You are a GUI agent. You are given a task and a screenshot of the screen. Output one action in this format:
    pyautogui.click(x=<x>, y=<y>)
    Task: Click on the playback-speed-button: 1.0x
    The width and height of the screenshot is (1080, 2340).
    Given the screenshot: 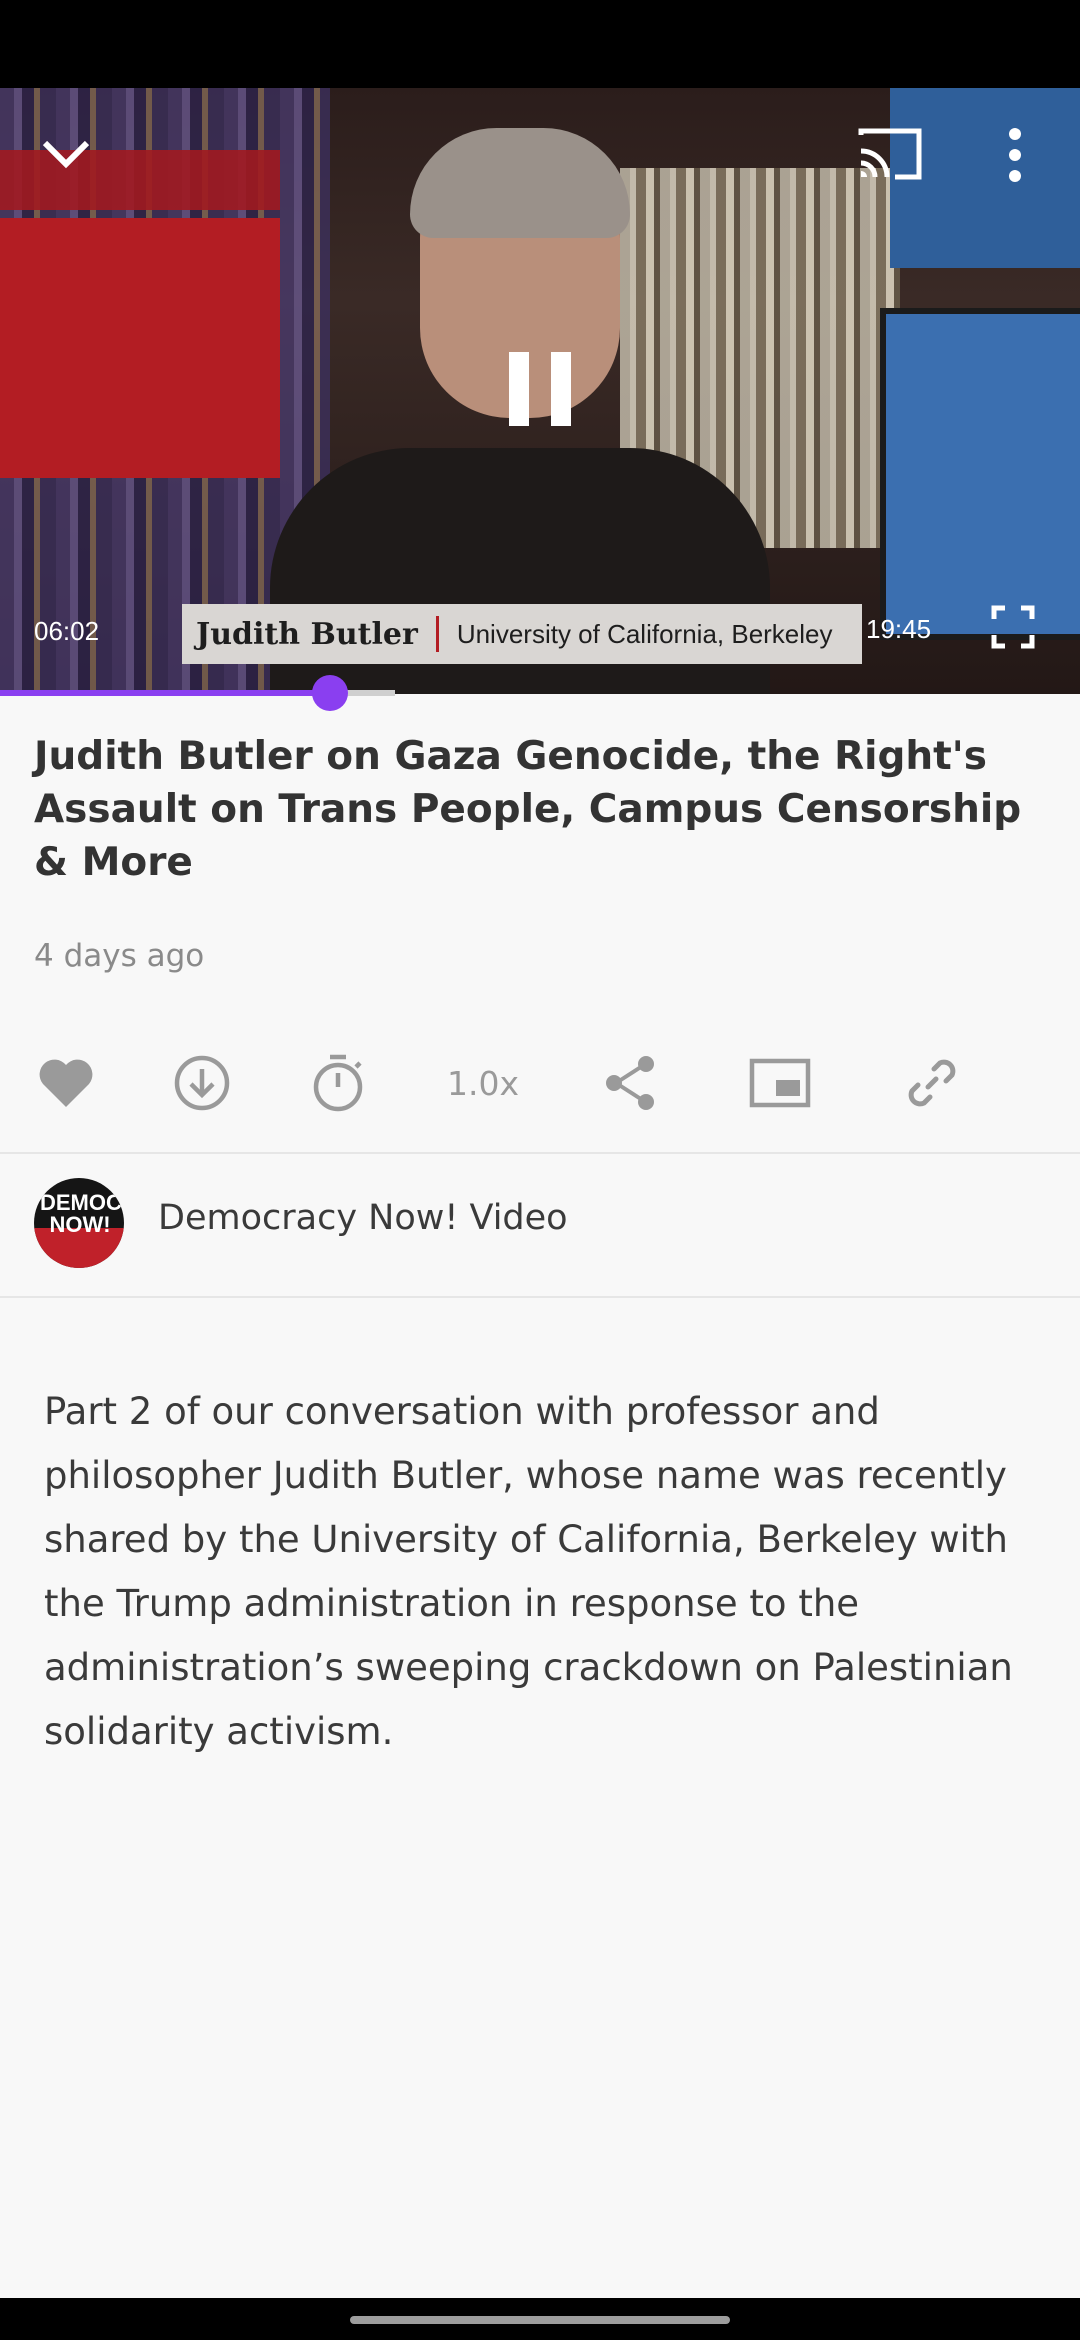 What is the action you would take?
    pyautogui.click(x=483, y=1083)
    